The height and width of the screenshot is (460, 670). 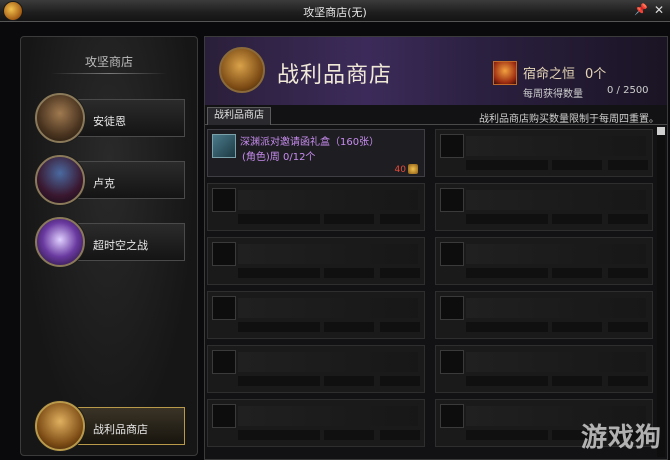 I want to click on scroll-up-icon, so click(x=661, y=131).